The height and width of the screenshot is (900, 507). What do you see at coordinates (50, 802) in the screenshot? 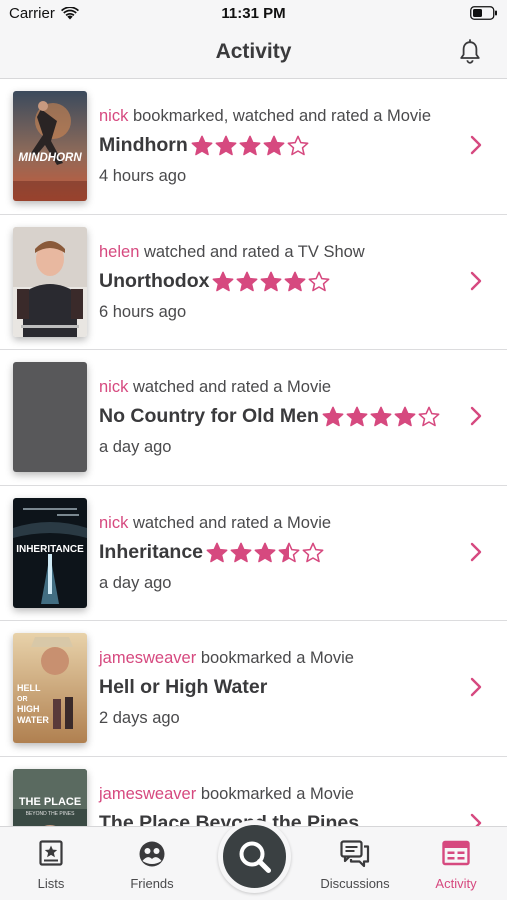
I see `poster-title-text: THE PLACE` at bounding box center [50, 802].